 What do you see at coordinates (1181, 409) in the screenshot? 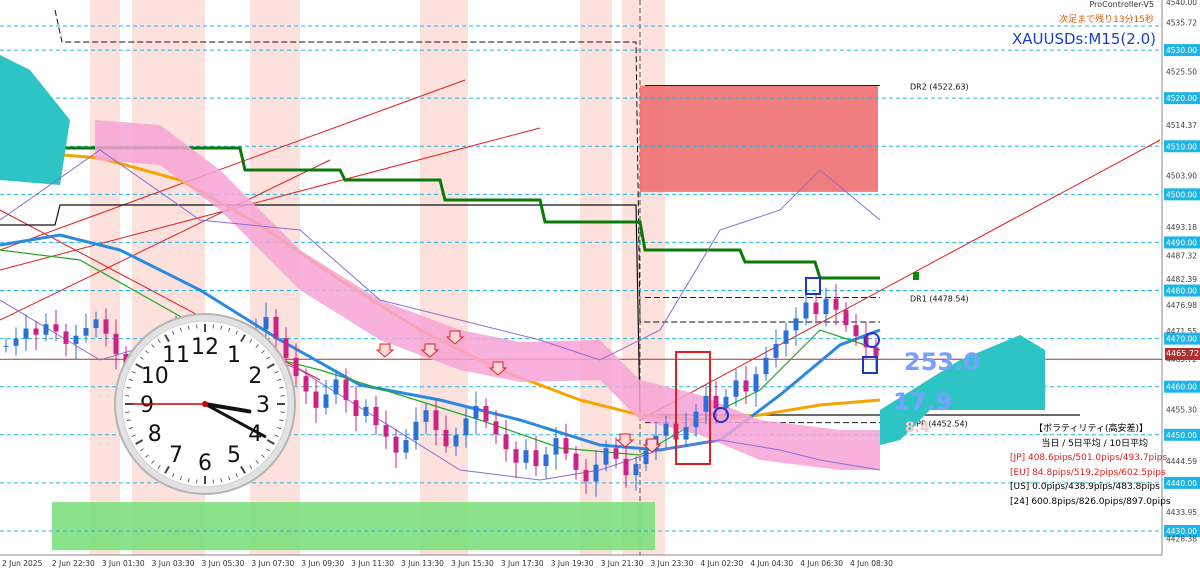
I see `y-tick-label: 4455.30` at bounding box center [1181, 409].